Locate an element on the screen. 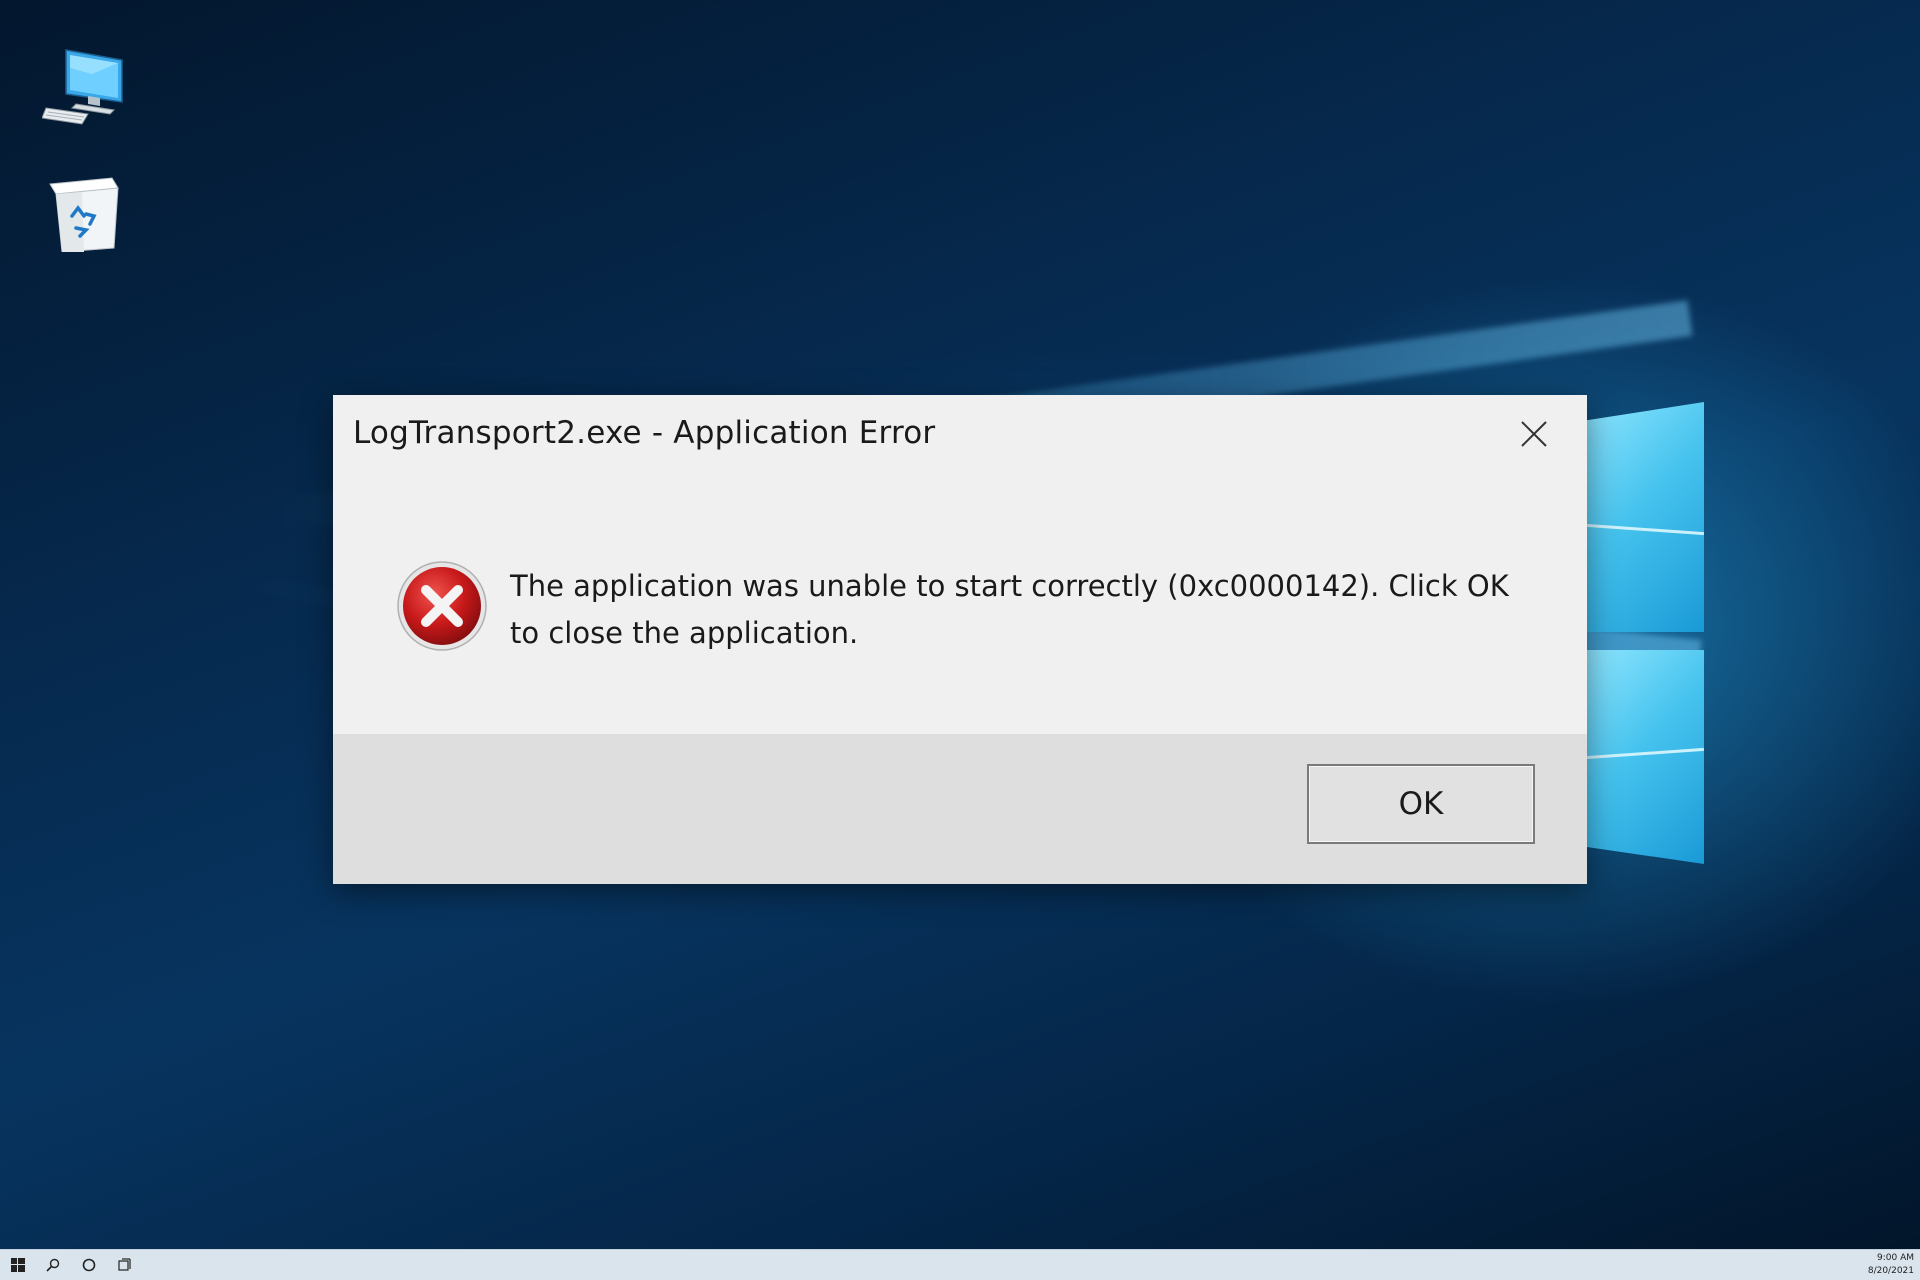 This screenshot has width=1920, height=1280. tray-clock: 9:00 AM 8/20/2021 is located at coordinates (1891, 1265).